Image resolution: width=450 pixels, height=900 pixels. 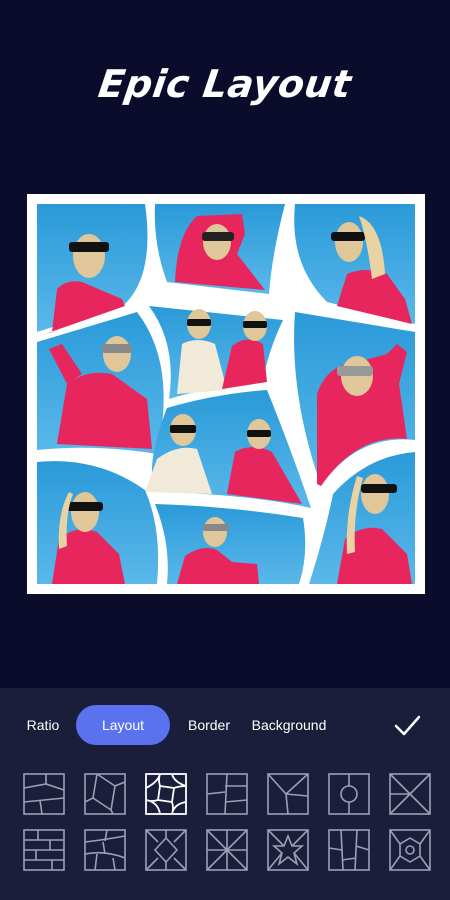 I want to click on grid-layout-9-icon, so click(x=105, y=850).